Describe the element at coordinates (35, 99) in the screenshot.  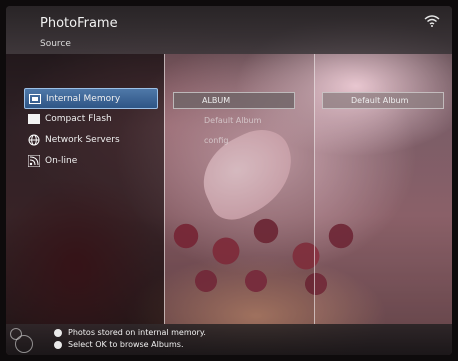
I see `memory-icon` at that location.